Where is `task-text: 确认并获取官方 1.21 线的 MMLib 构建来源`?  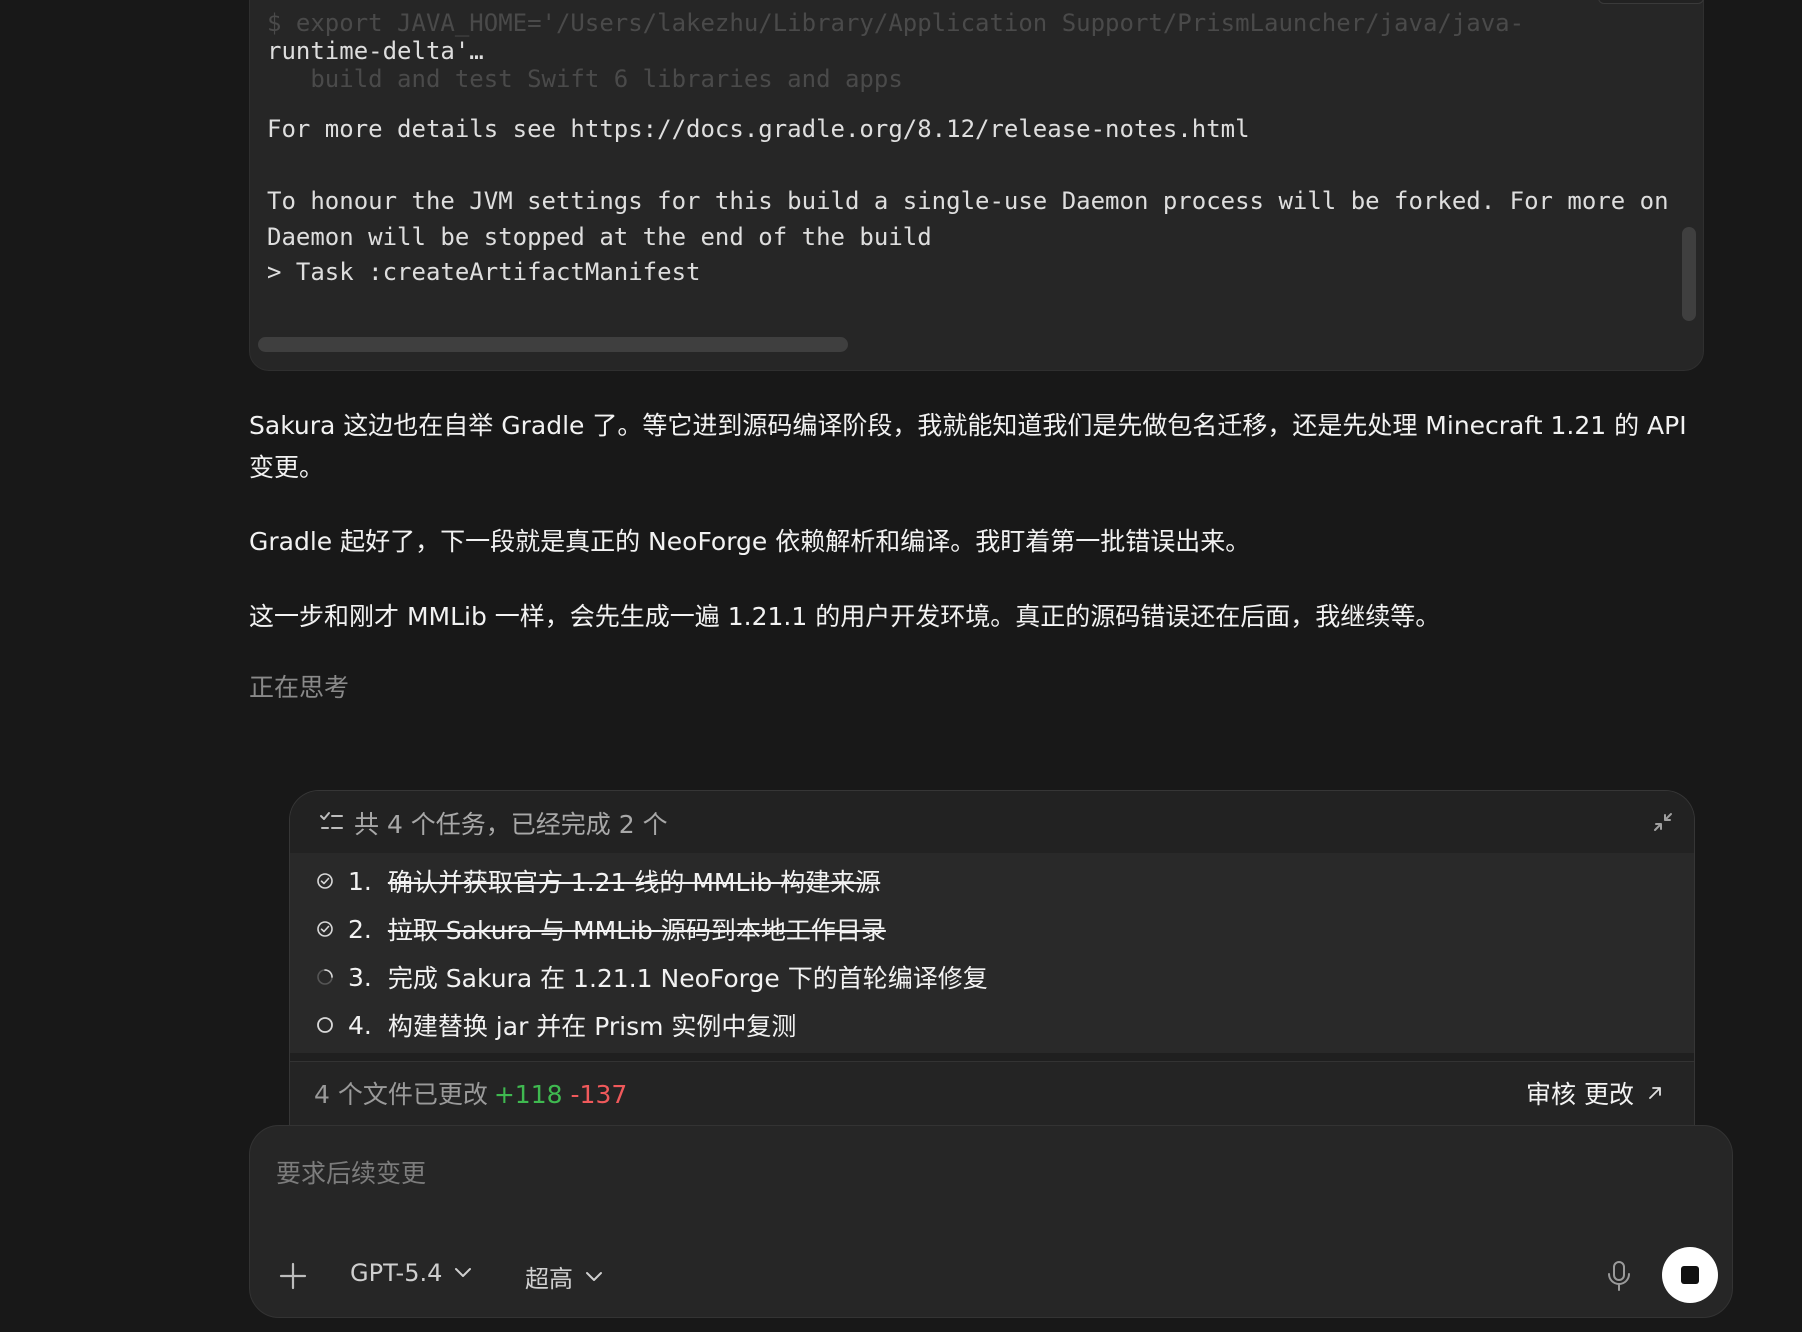
task-text: 确认并获取官方 1.21 线的 MMLib 构建来源 is located at coordinates (634, 882).